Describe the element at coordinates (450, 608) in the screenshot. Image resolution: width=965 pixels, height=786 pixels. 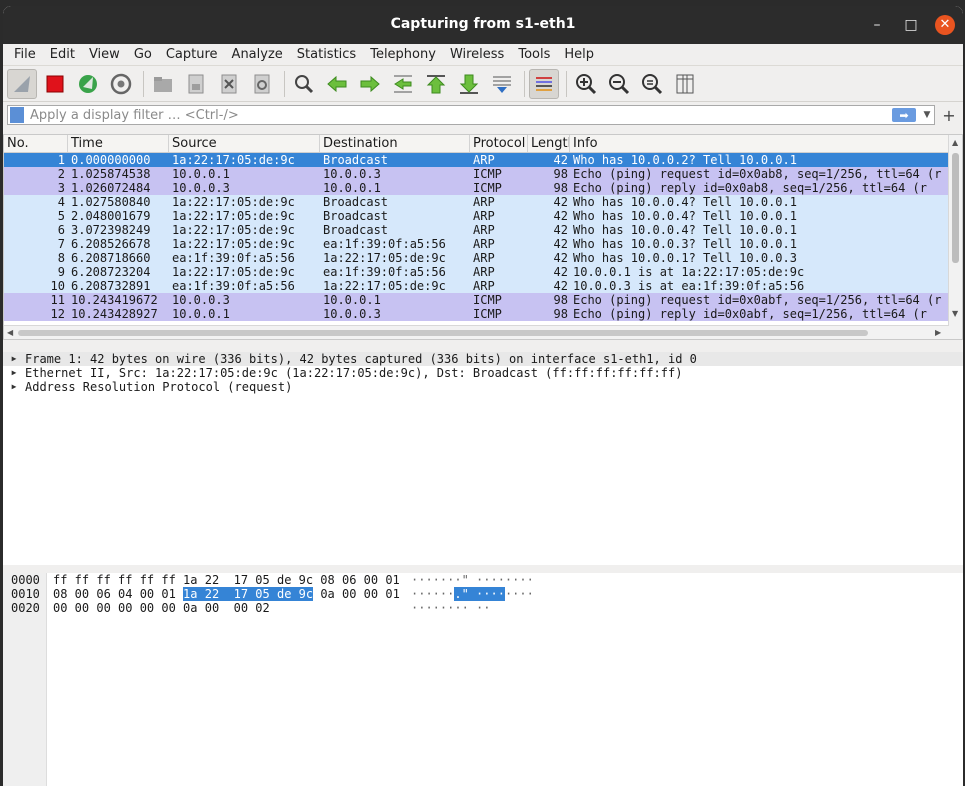
I see `ascii-bytes: ········ ··` at that location.